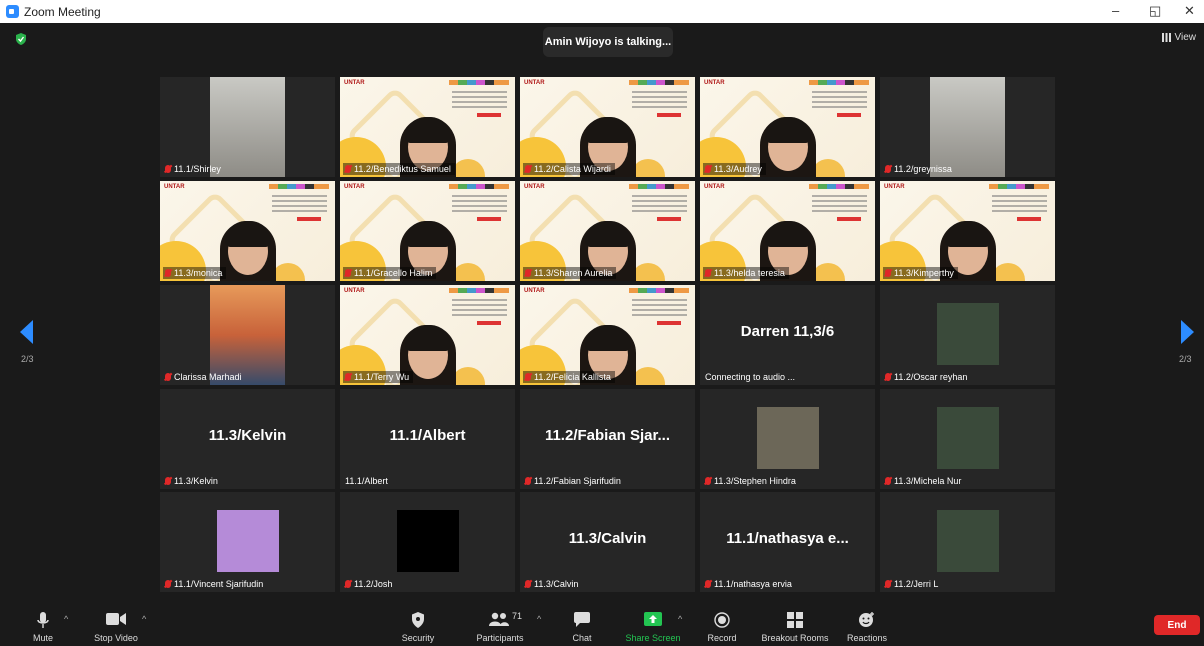  I want to click on security-button: Security, so click(418, 625).